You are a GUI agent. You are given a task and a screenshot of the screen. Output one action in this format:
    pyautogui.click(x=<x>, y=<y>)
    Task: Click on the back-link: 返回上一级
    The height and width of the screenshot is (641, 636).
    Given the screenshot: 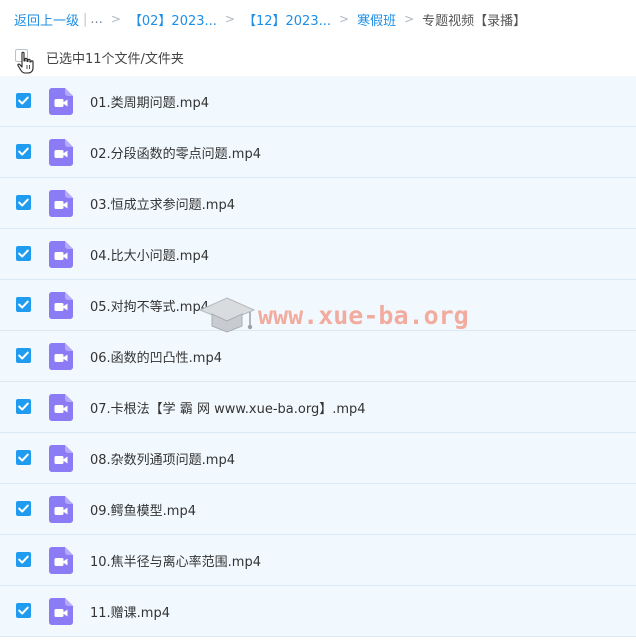 What is the action you would take?
    pyautogui.click(x=46, y=19)
    